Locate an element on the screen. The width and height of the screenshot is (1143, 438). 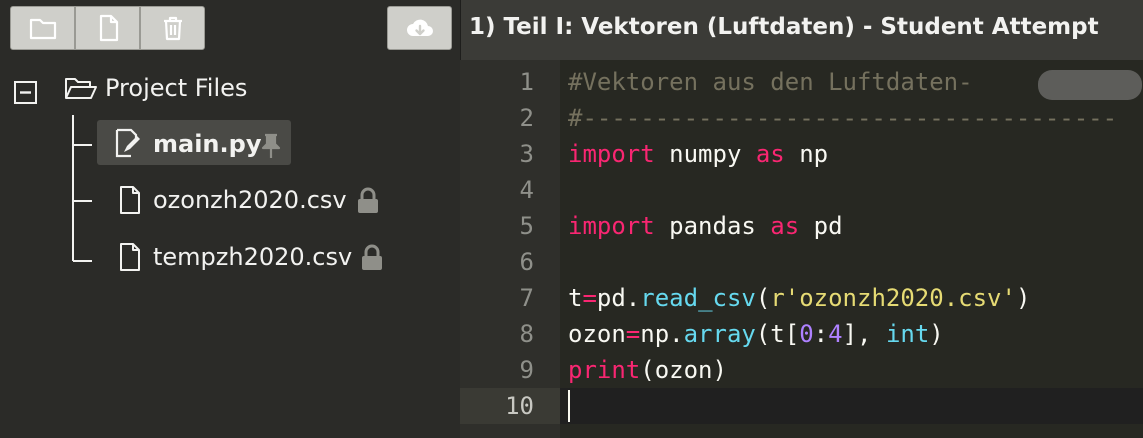
file-name-main-py: main.py is located at coordinates (207, 144).